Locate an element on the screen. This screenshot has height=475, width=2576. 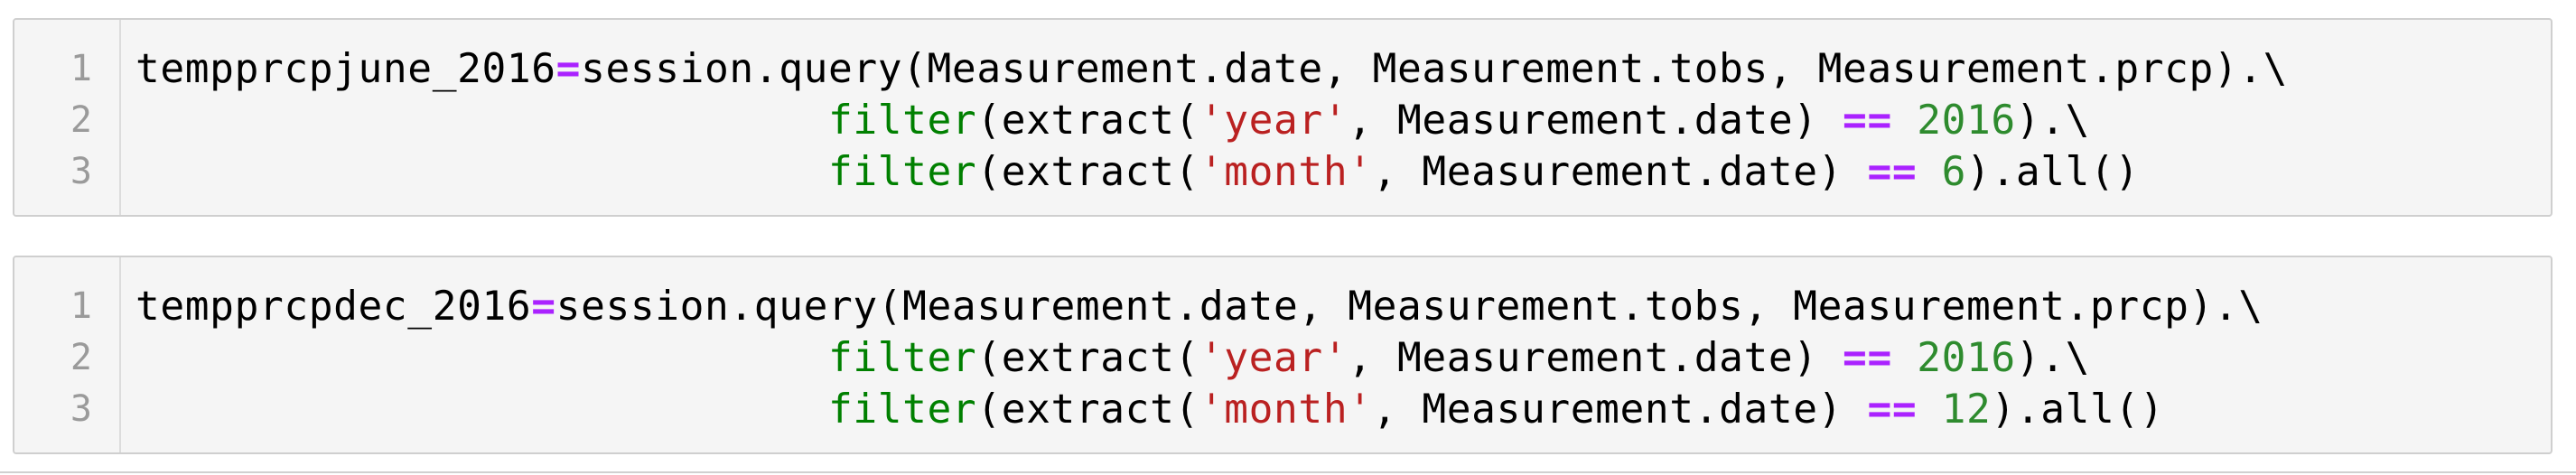
divider is located at coordinates (1288, 472).